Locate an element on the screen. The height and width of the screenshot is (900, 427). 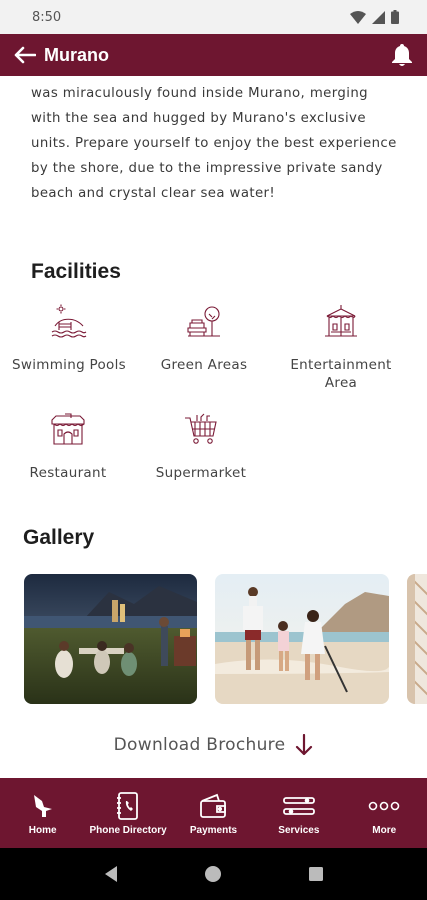
back-button is located at coordinates (25, 55).